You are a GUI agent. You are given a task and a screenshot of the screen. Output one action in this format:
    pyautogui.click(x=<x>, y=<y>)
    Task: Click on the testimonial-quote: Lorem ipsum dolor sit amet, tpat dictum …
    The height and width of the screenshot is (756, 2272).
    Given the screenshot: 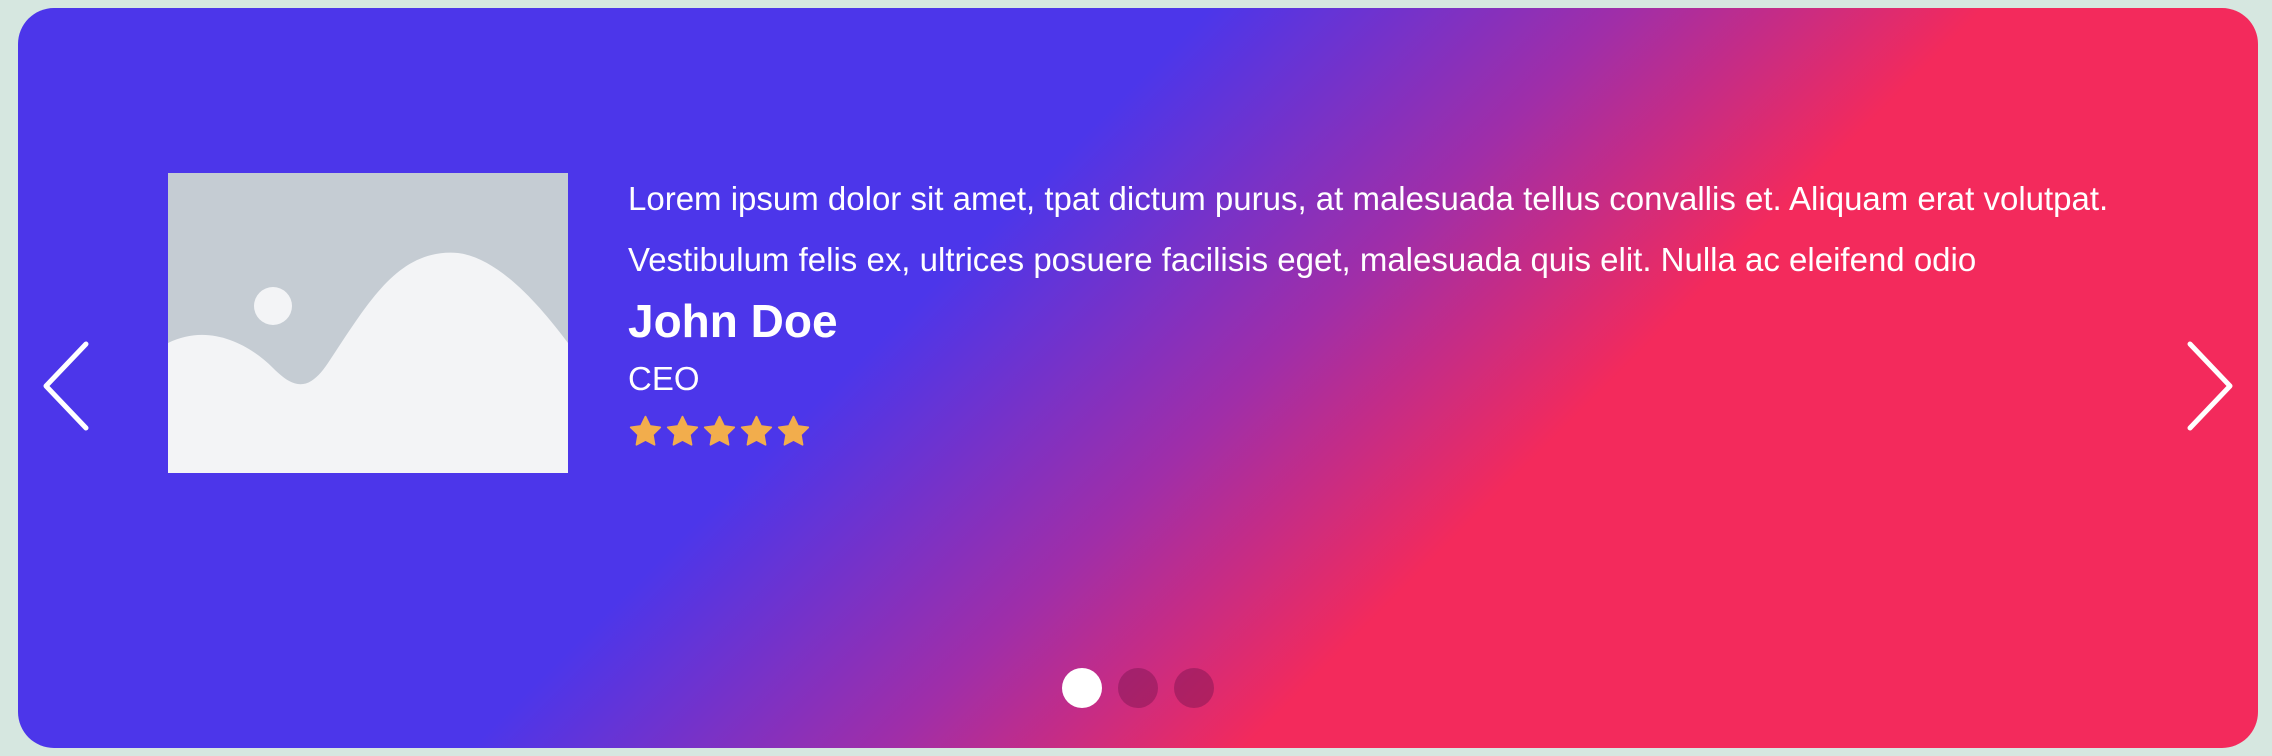 What is the action you would take?
    pyautogui.click(x=1368, y=229)
    